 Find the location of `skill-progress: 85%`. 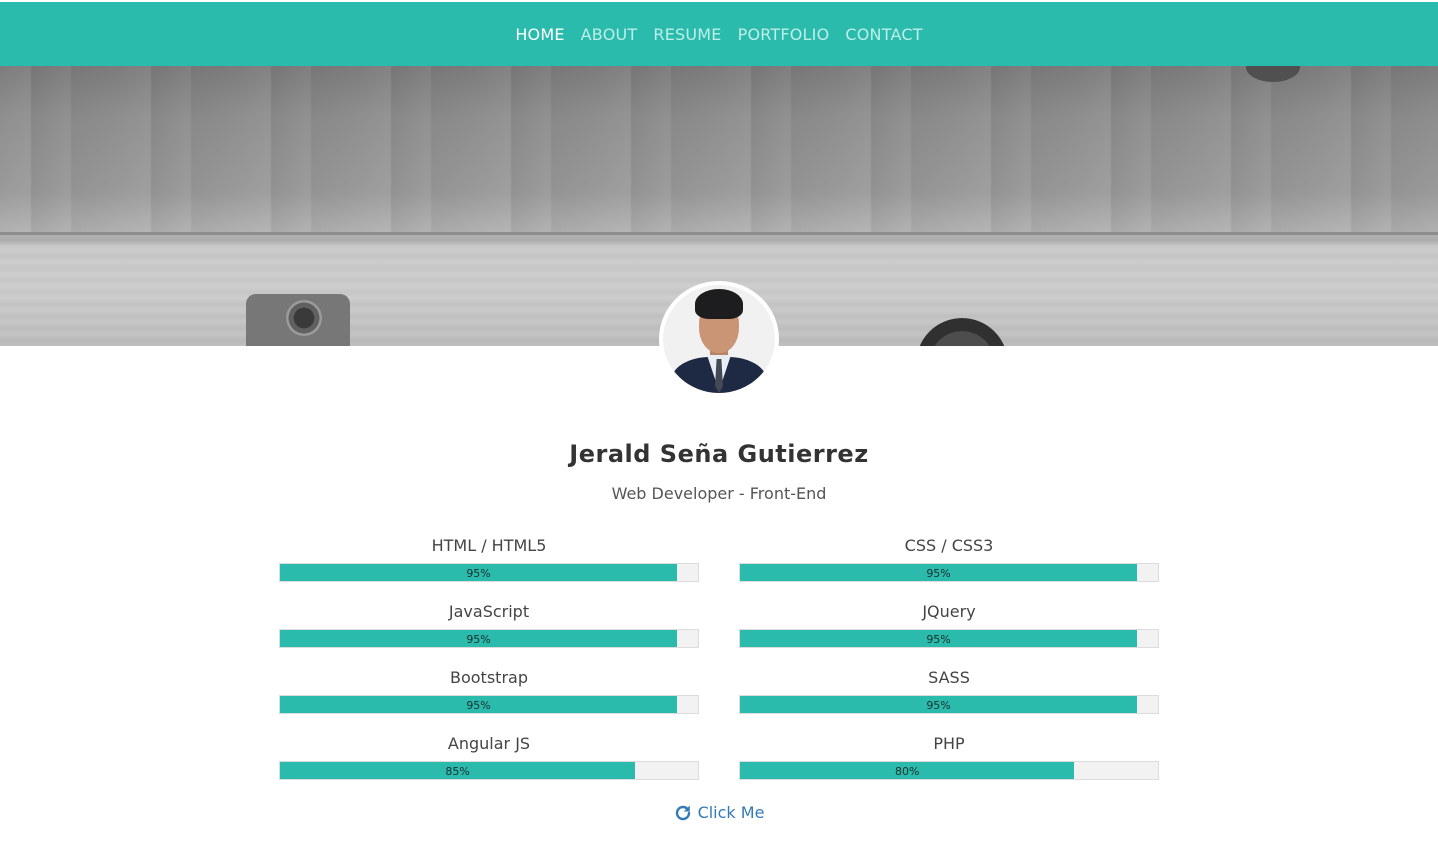

skill-progress: 85% is located at coordinates (489, 770).